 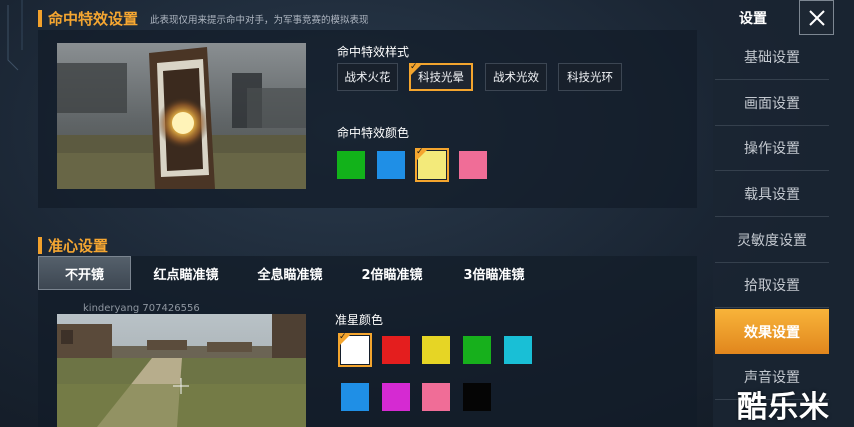 I want to click on hit-style-option-1: 战术火花, so click(x=367, y=77).